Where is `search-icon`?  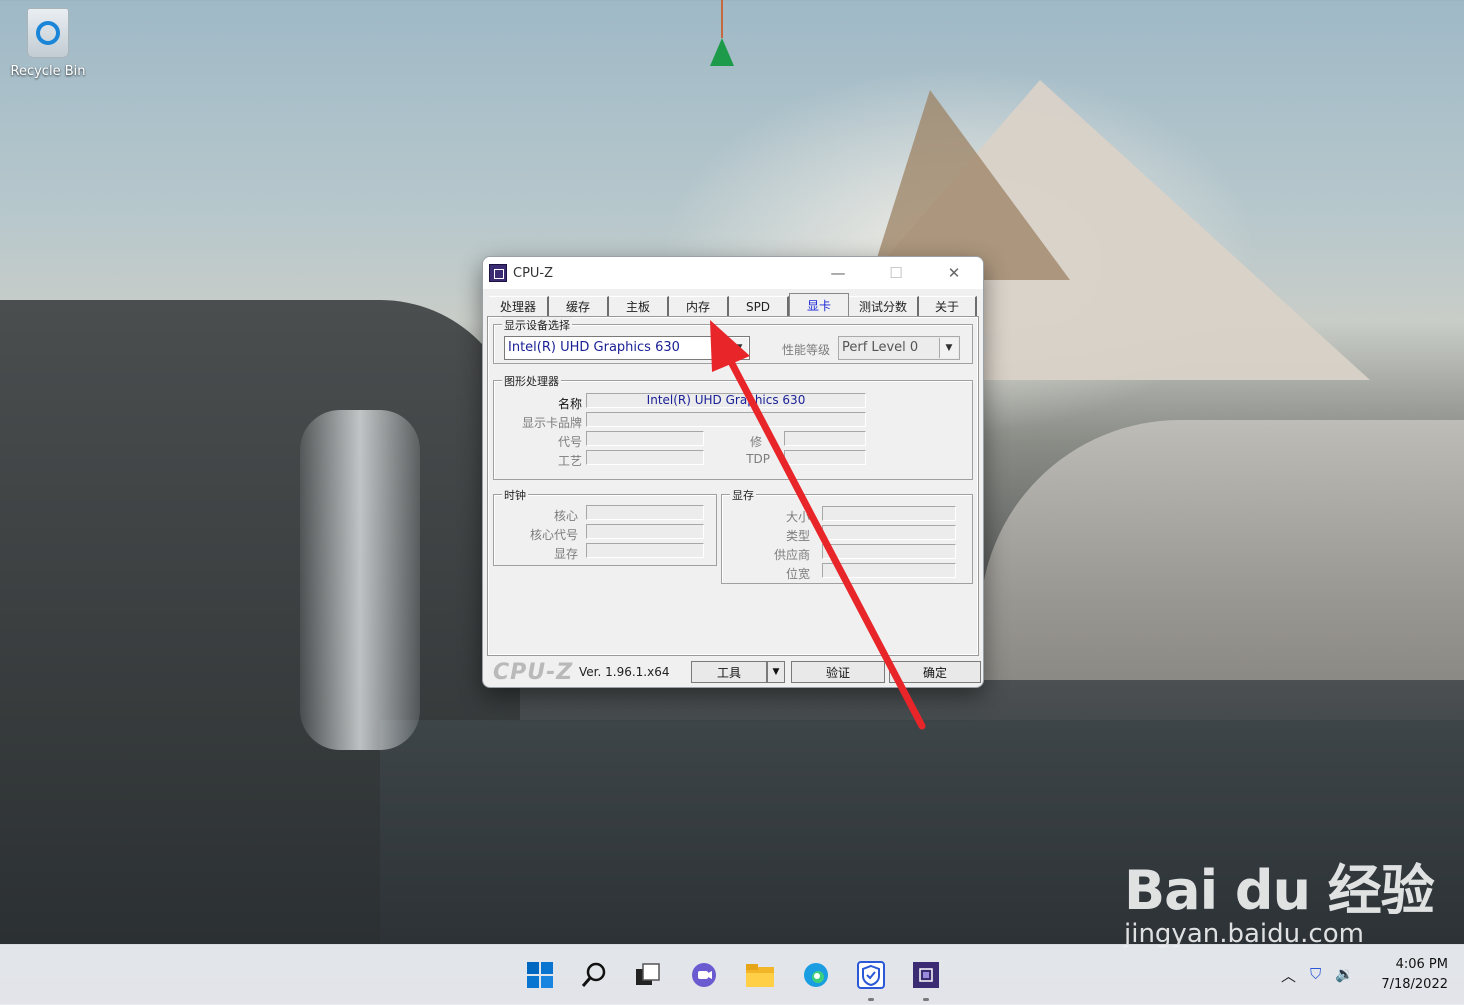
search-icon is located at coordinates (594, 975).